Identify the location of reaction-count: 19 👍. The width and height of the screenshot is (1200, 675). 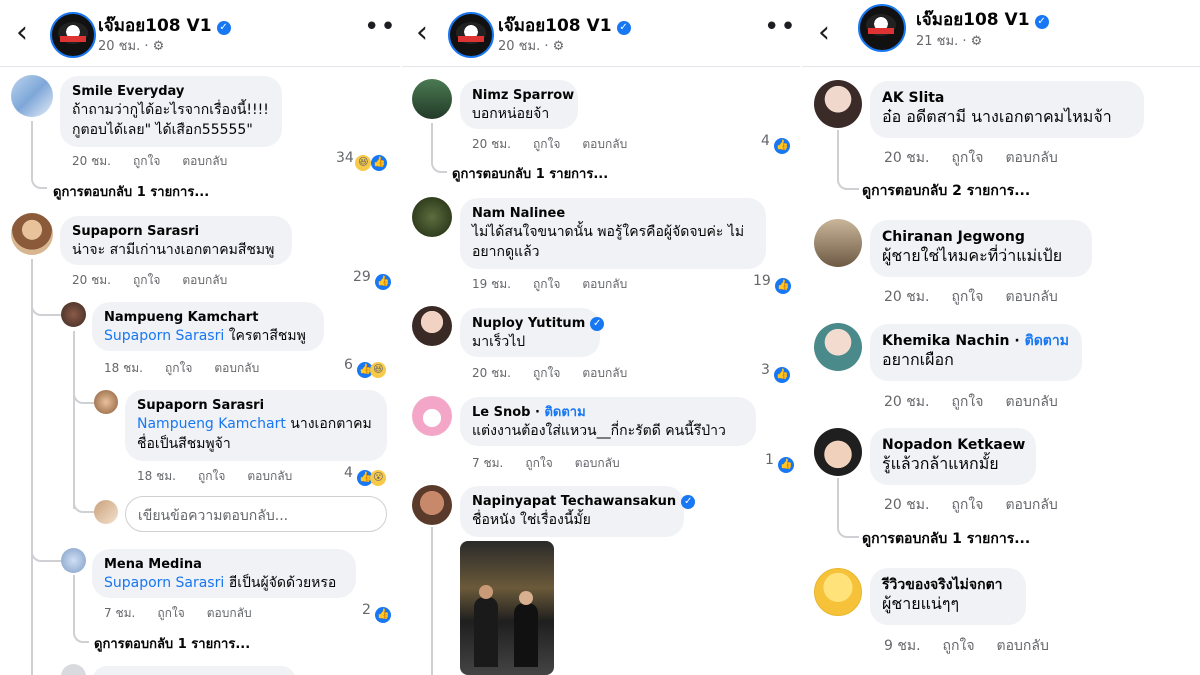
(772, 283).